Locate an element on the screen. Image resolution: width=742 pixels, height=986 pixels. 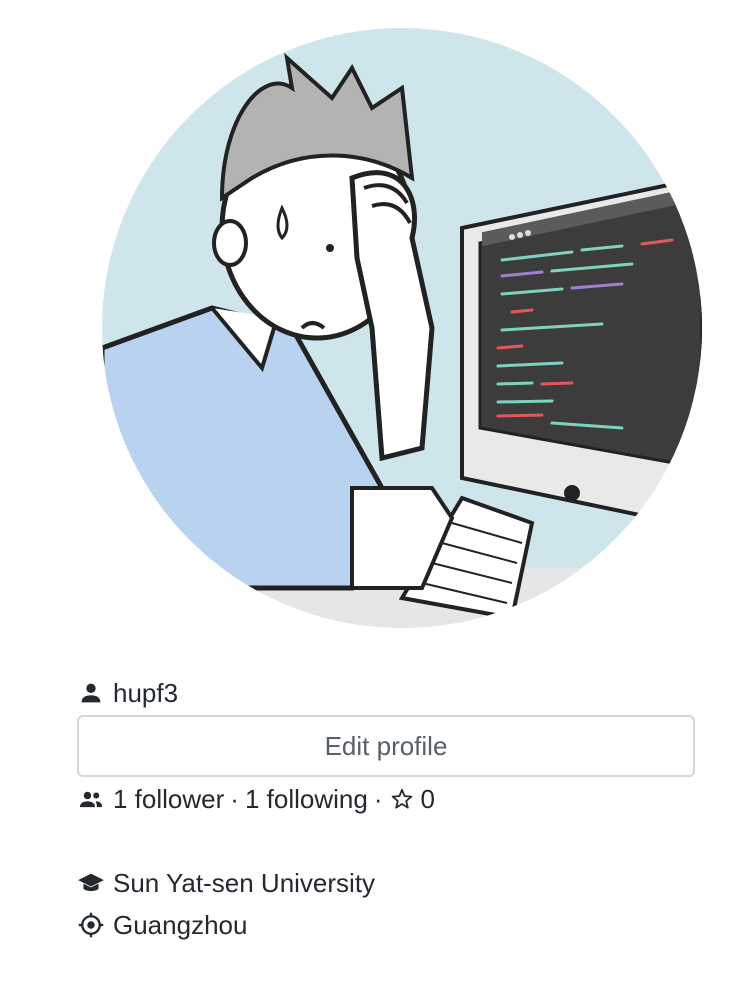
graduation-cap-icon is located at coordinates (91, 882).